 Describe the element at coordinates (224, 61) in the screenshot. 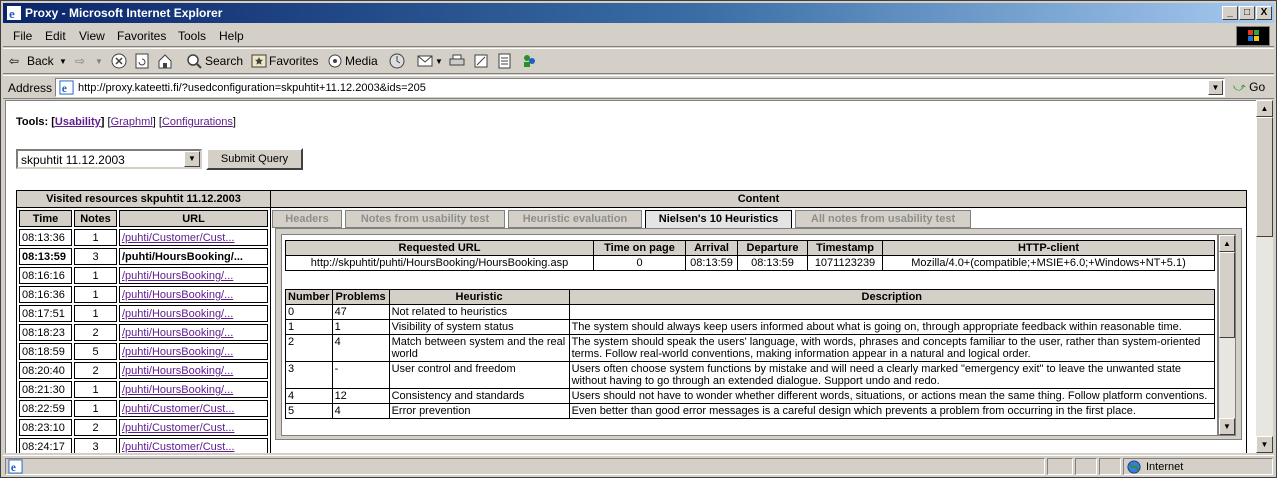

I see `search-button: Search` at that location.